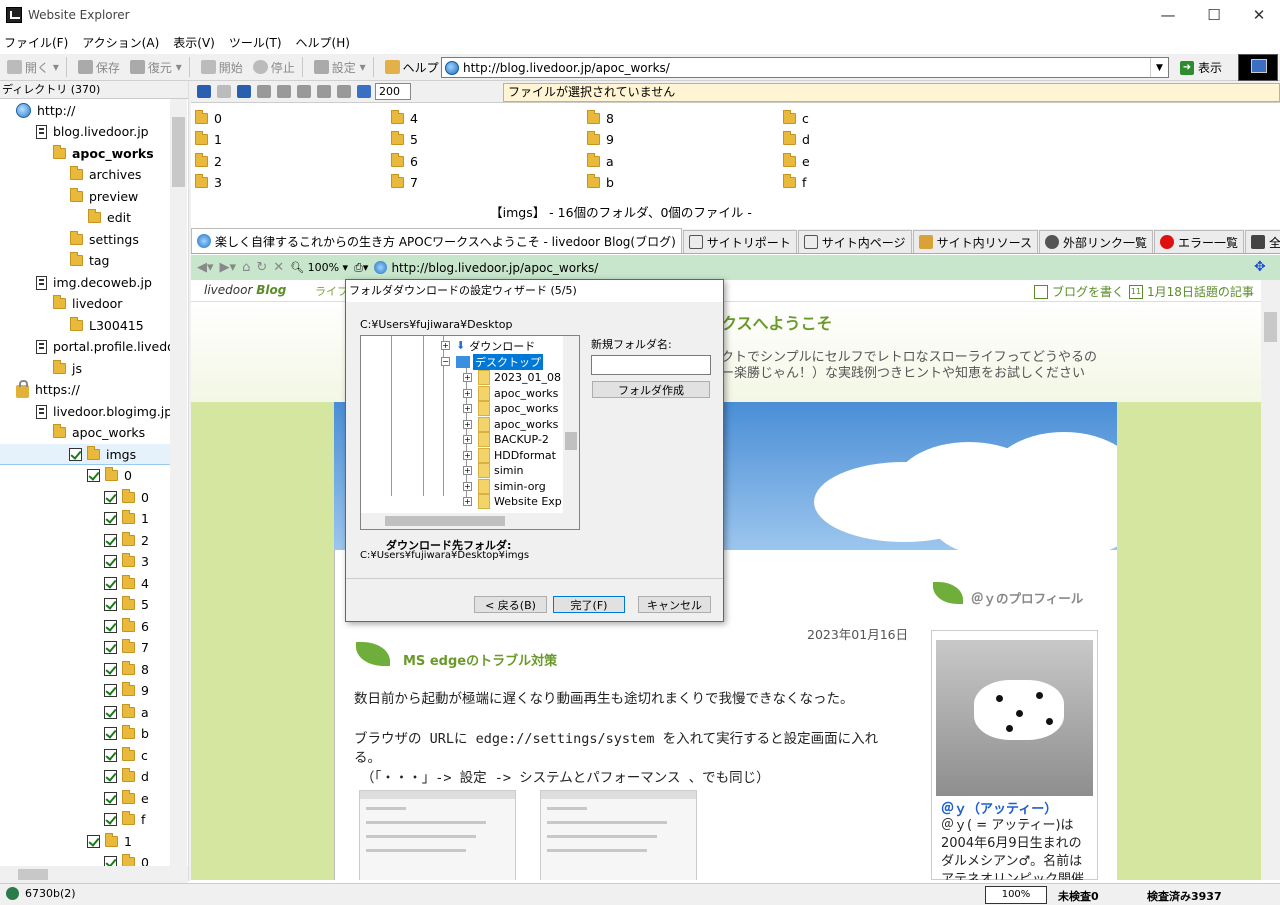 This screenshot has width=1280, height=905. Describe the element at coordinates (361, 268) in the screenshot. I see `print-button: ⎙ ▾` at that location.